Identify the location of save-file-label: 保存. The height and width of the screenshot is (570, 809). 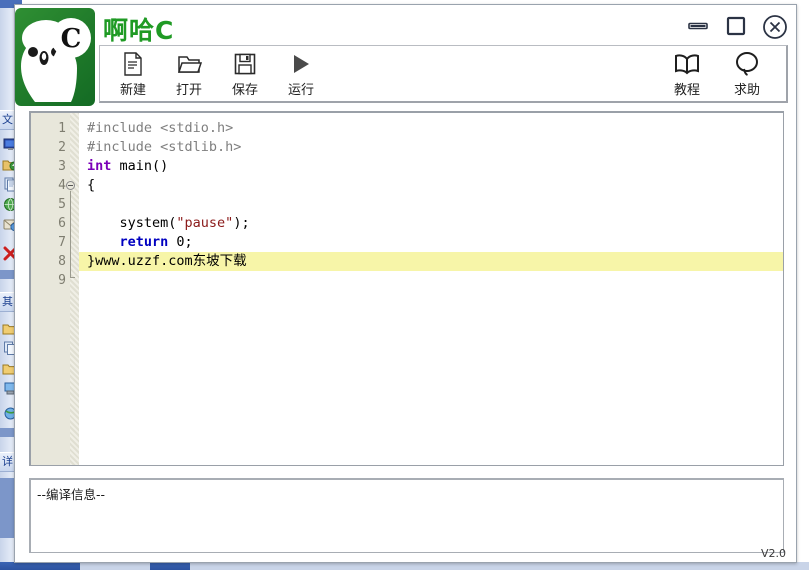
(244, 90).